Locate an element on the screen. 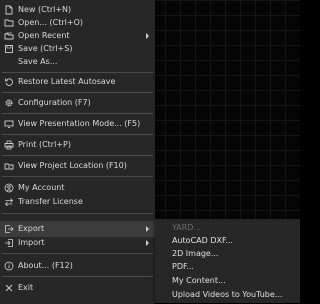  menu-item-label: Open Recent is located at coordinates (44, 35).